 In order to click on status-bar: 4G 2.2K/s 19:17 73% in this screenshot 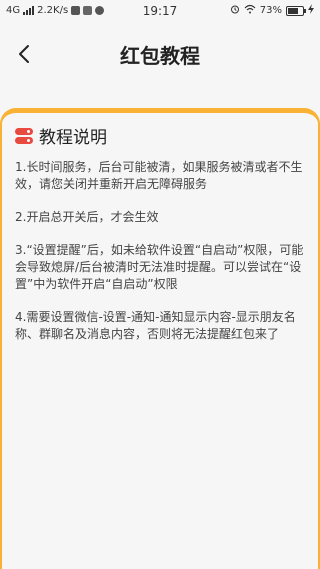, I will do `click(160, 11)`.